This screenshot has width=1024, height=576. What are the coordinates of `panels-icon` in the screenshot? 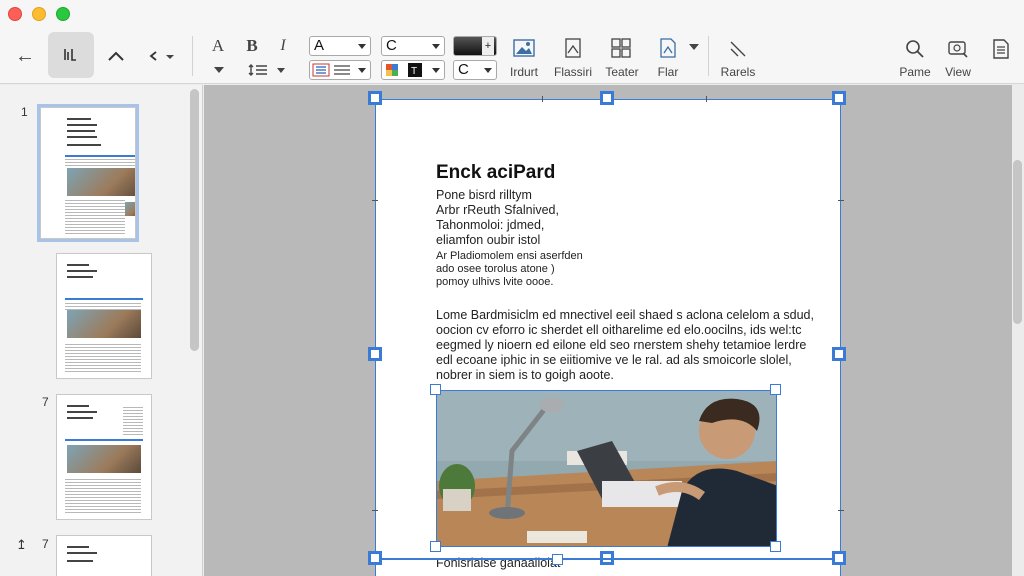 It's located at (738, 49).